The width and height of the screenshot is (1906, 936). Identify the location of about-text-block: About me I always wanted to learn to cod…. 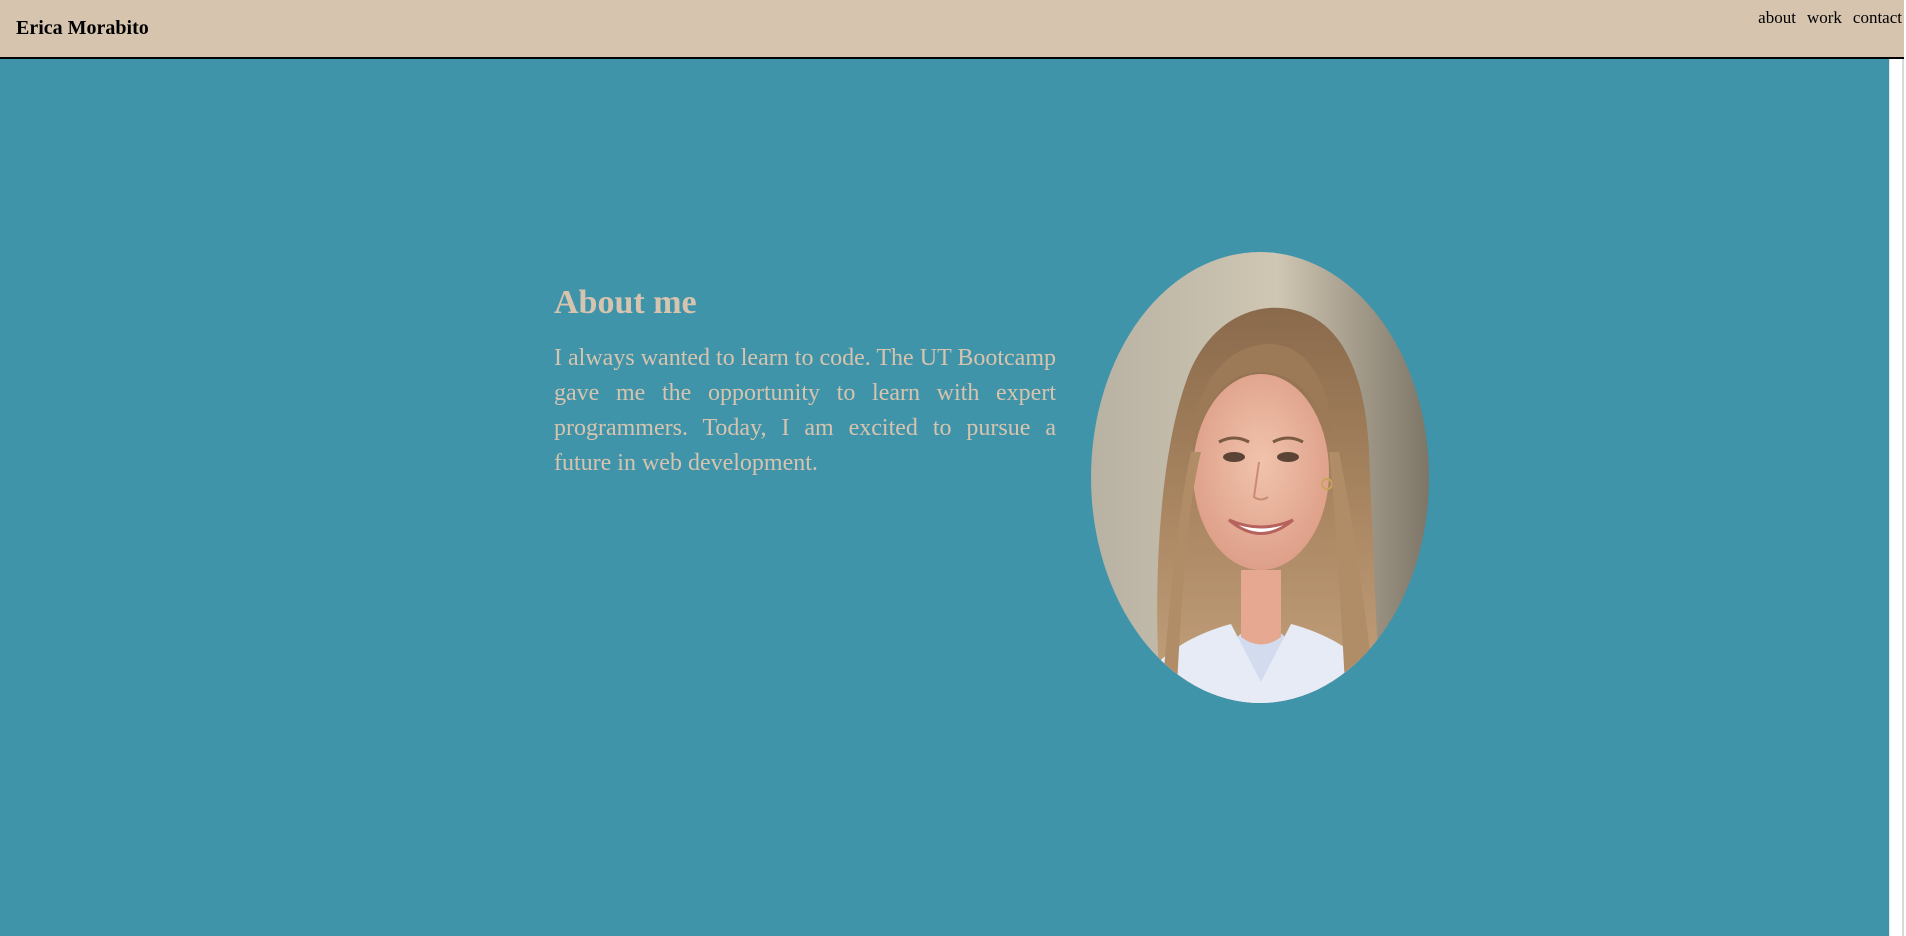
(805, 382).